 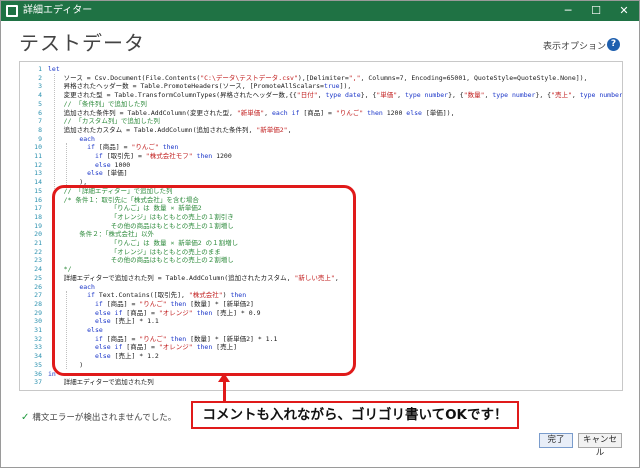 What do you see at coordinates (101, 382) in the screenshot?
I see `code-line: 詳細エディターで追加された列` at bounding box center [101, 382].